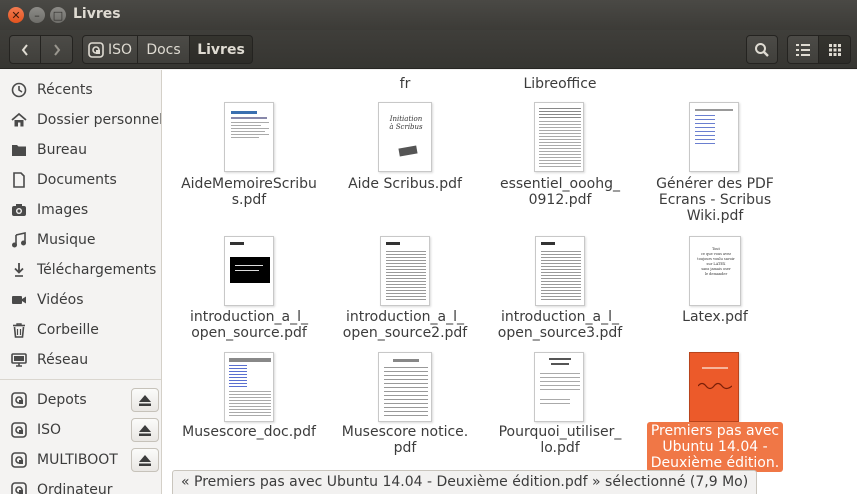  I want to click on file-item-introduction-3: introduction_a_l_ open_source3.pdf, so click(560, 325).